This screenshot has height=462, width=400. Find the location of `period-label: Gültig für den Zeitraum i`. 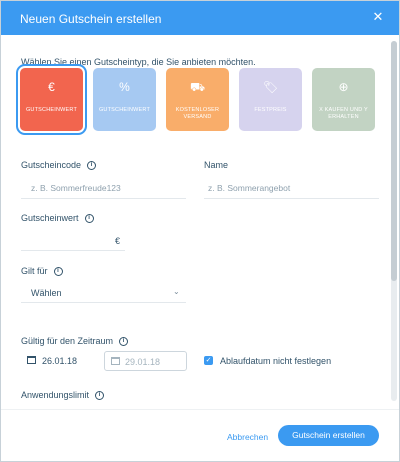

period-label: Gültig für den Zeitraum i is located at coordinates (75, 341).